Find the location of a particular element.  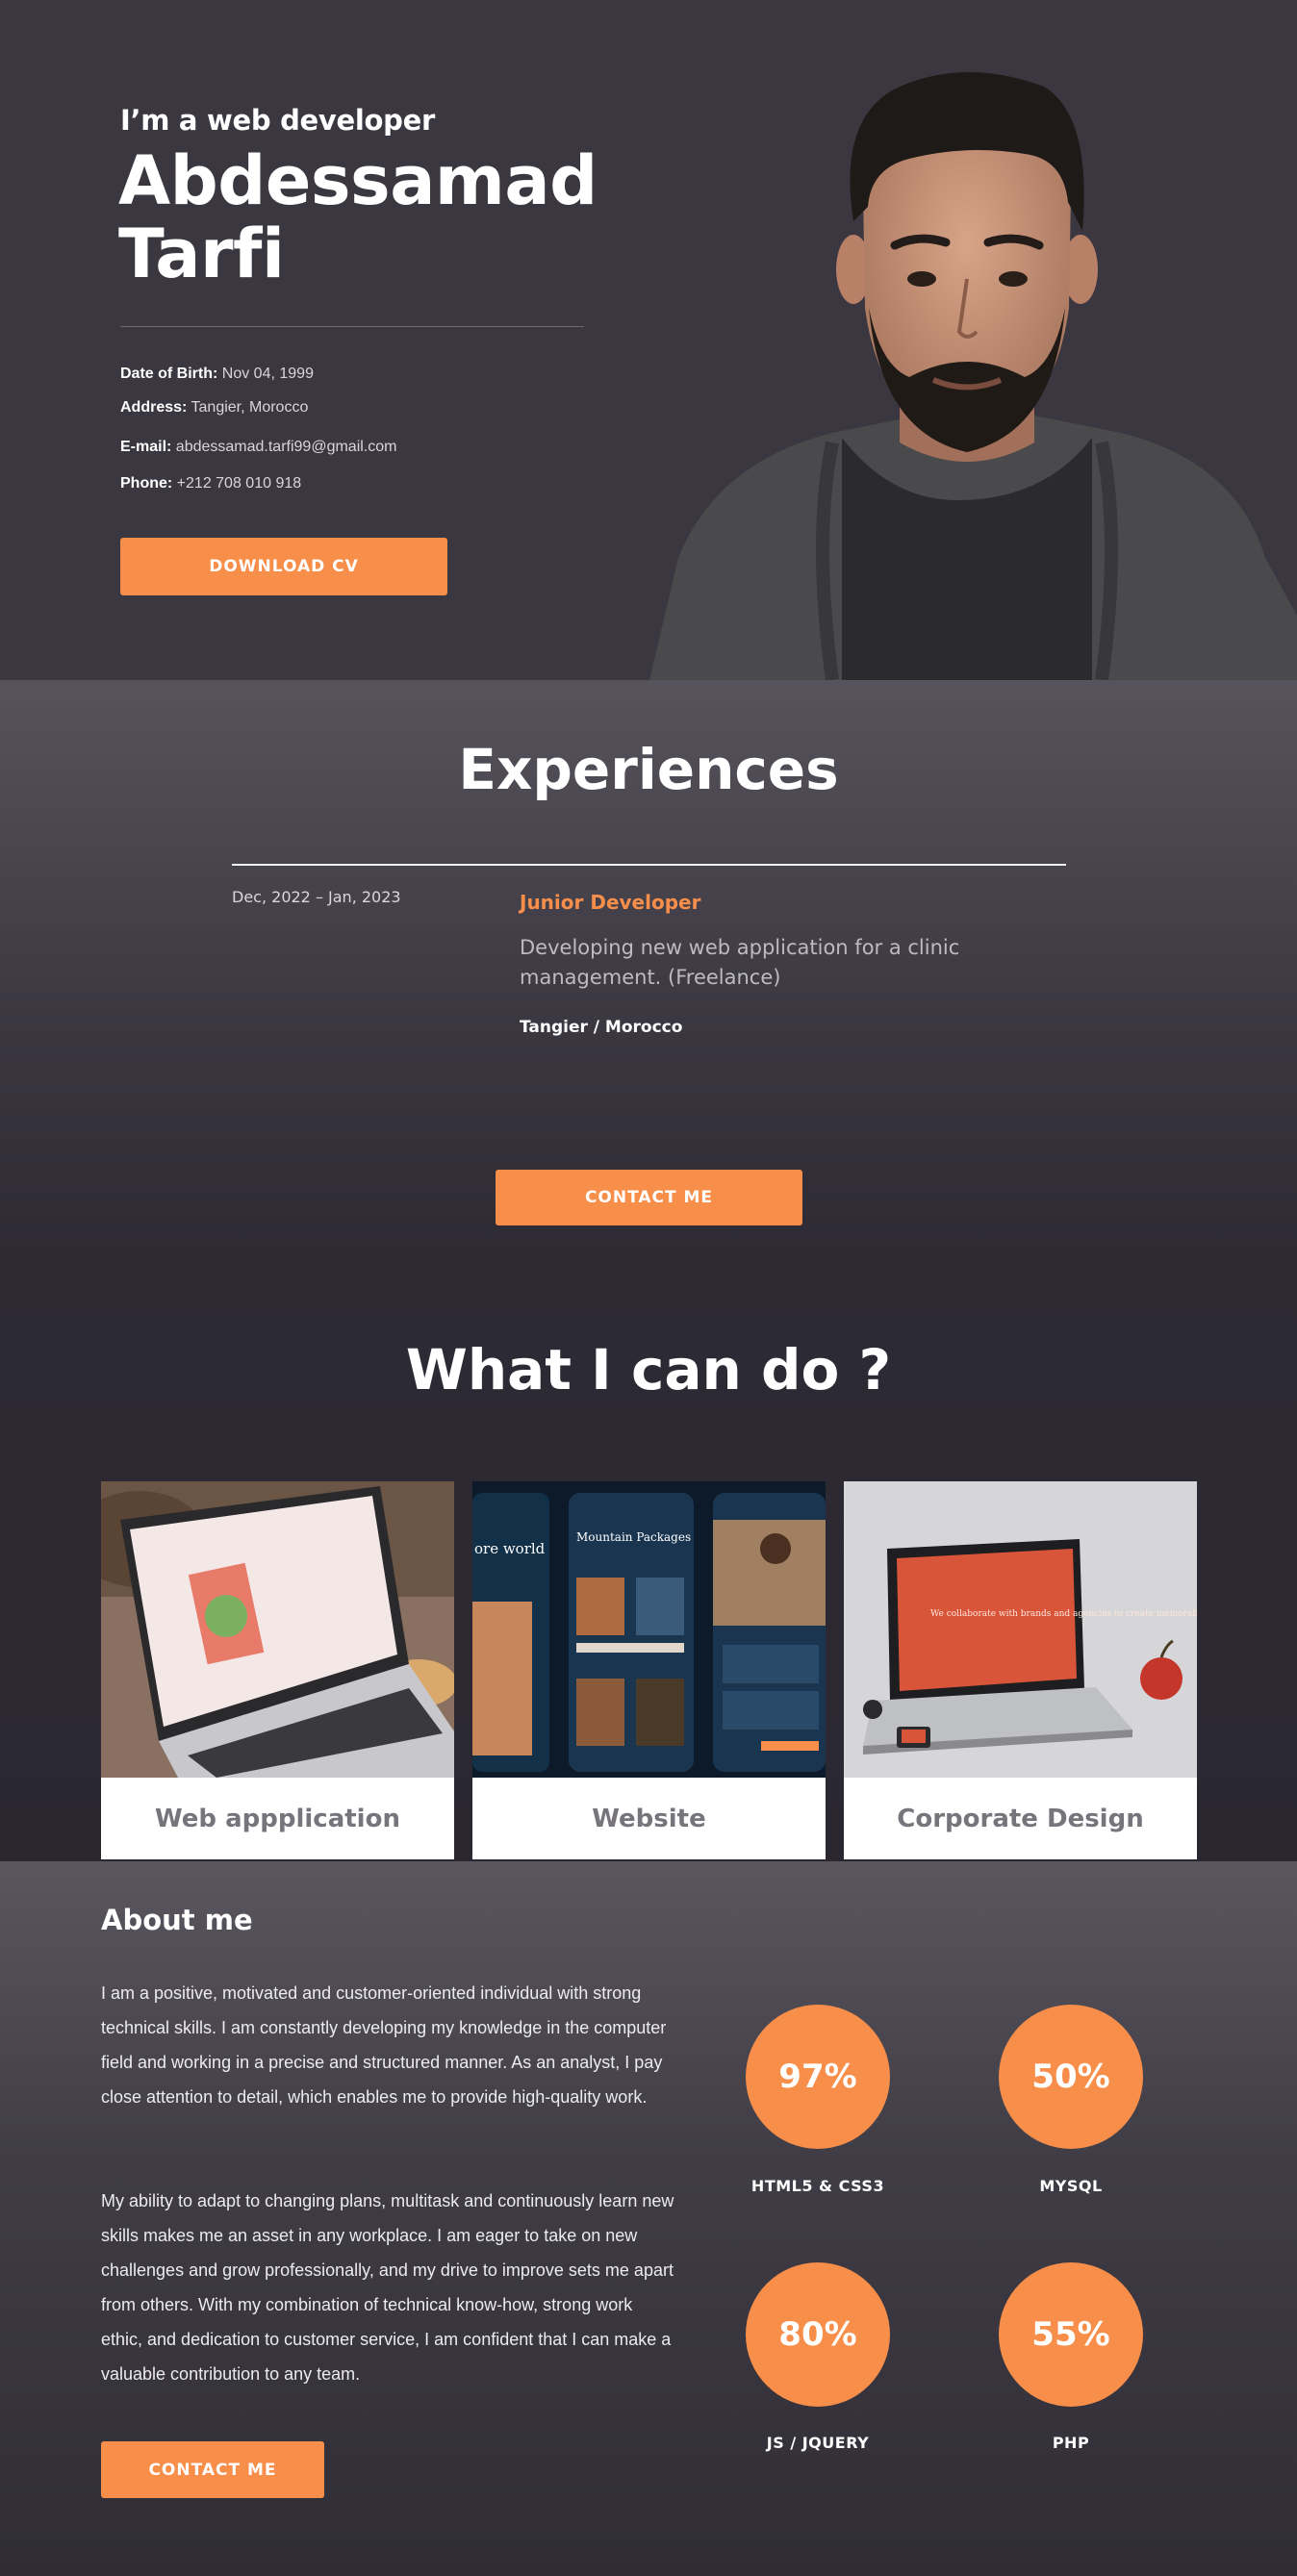

service-card-web-application: Web appplication is located at coordinates (278, 1670).